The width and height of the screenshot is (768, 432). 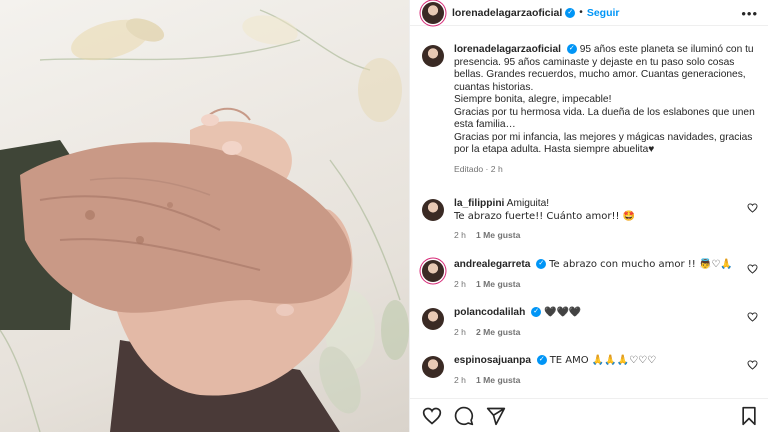 I want to click on comment-icon, so click(x=464, y=416).